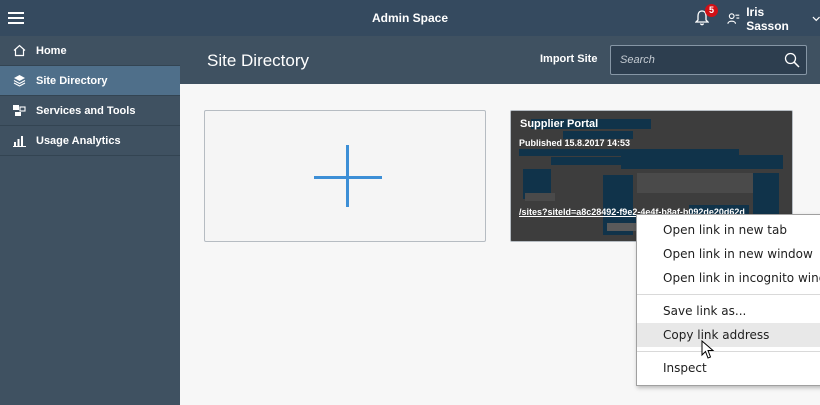  Describe the element at coordinates (728, 230) in the screenshot. I see `menu-item-open-new-tab: Open link in new tab` at that location.